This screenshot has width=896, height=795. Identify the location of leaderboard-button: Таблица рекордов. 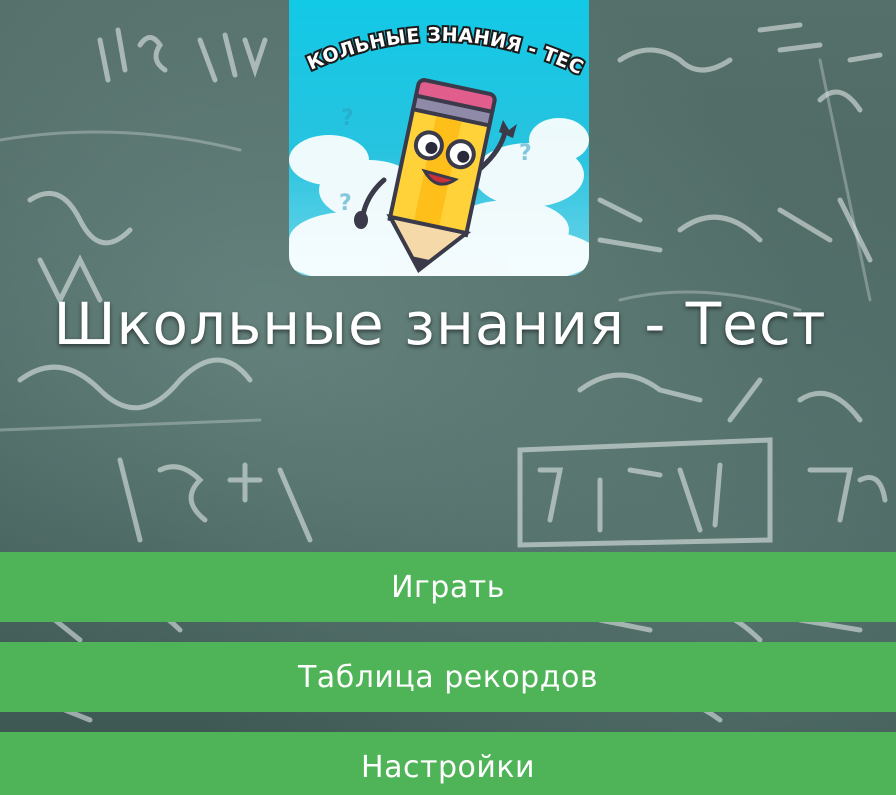
(448, 677).